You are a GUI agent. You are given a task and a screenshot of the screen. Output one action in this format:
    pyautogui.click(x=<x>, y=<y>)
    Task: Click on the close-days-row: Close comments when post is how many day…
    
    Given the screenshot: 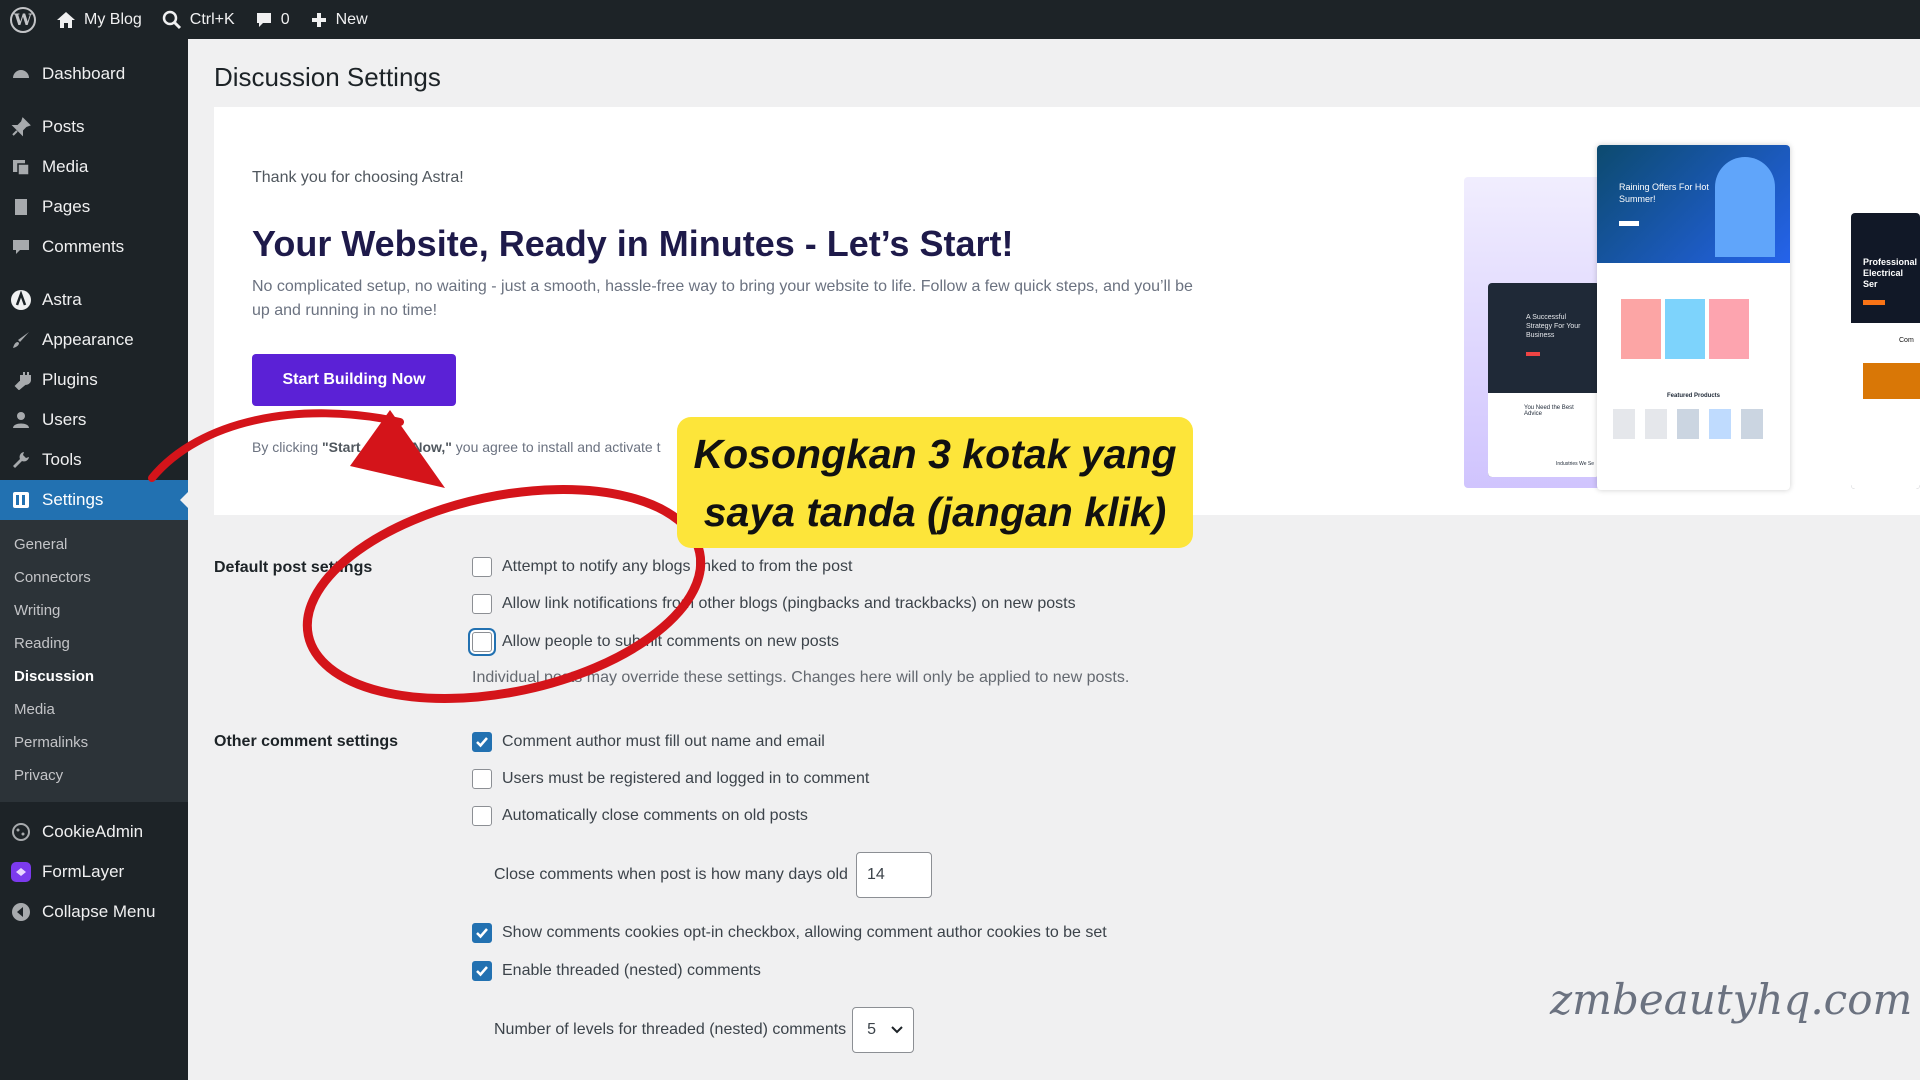 What is the action you would take?
    pyautogui.click(x=713, y=875)
    